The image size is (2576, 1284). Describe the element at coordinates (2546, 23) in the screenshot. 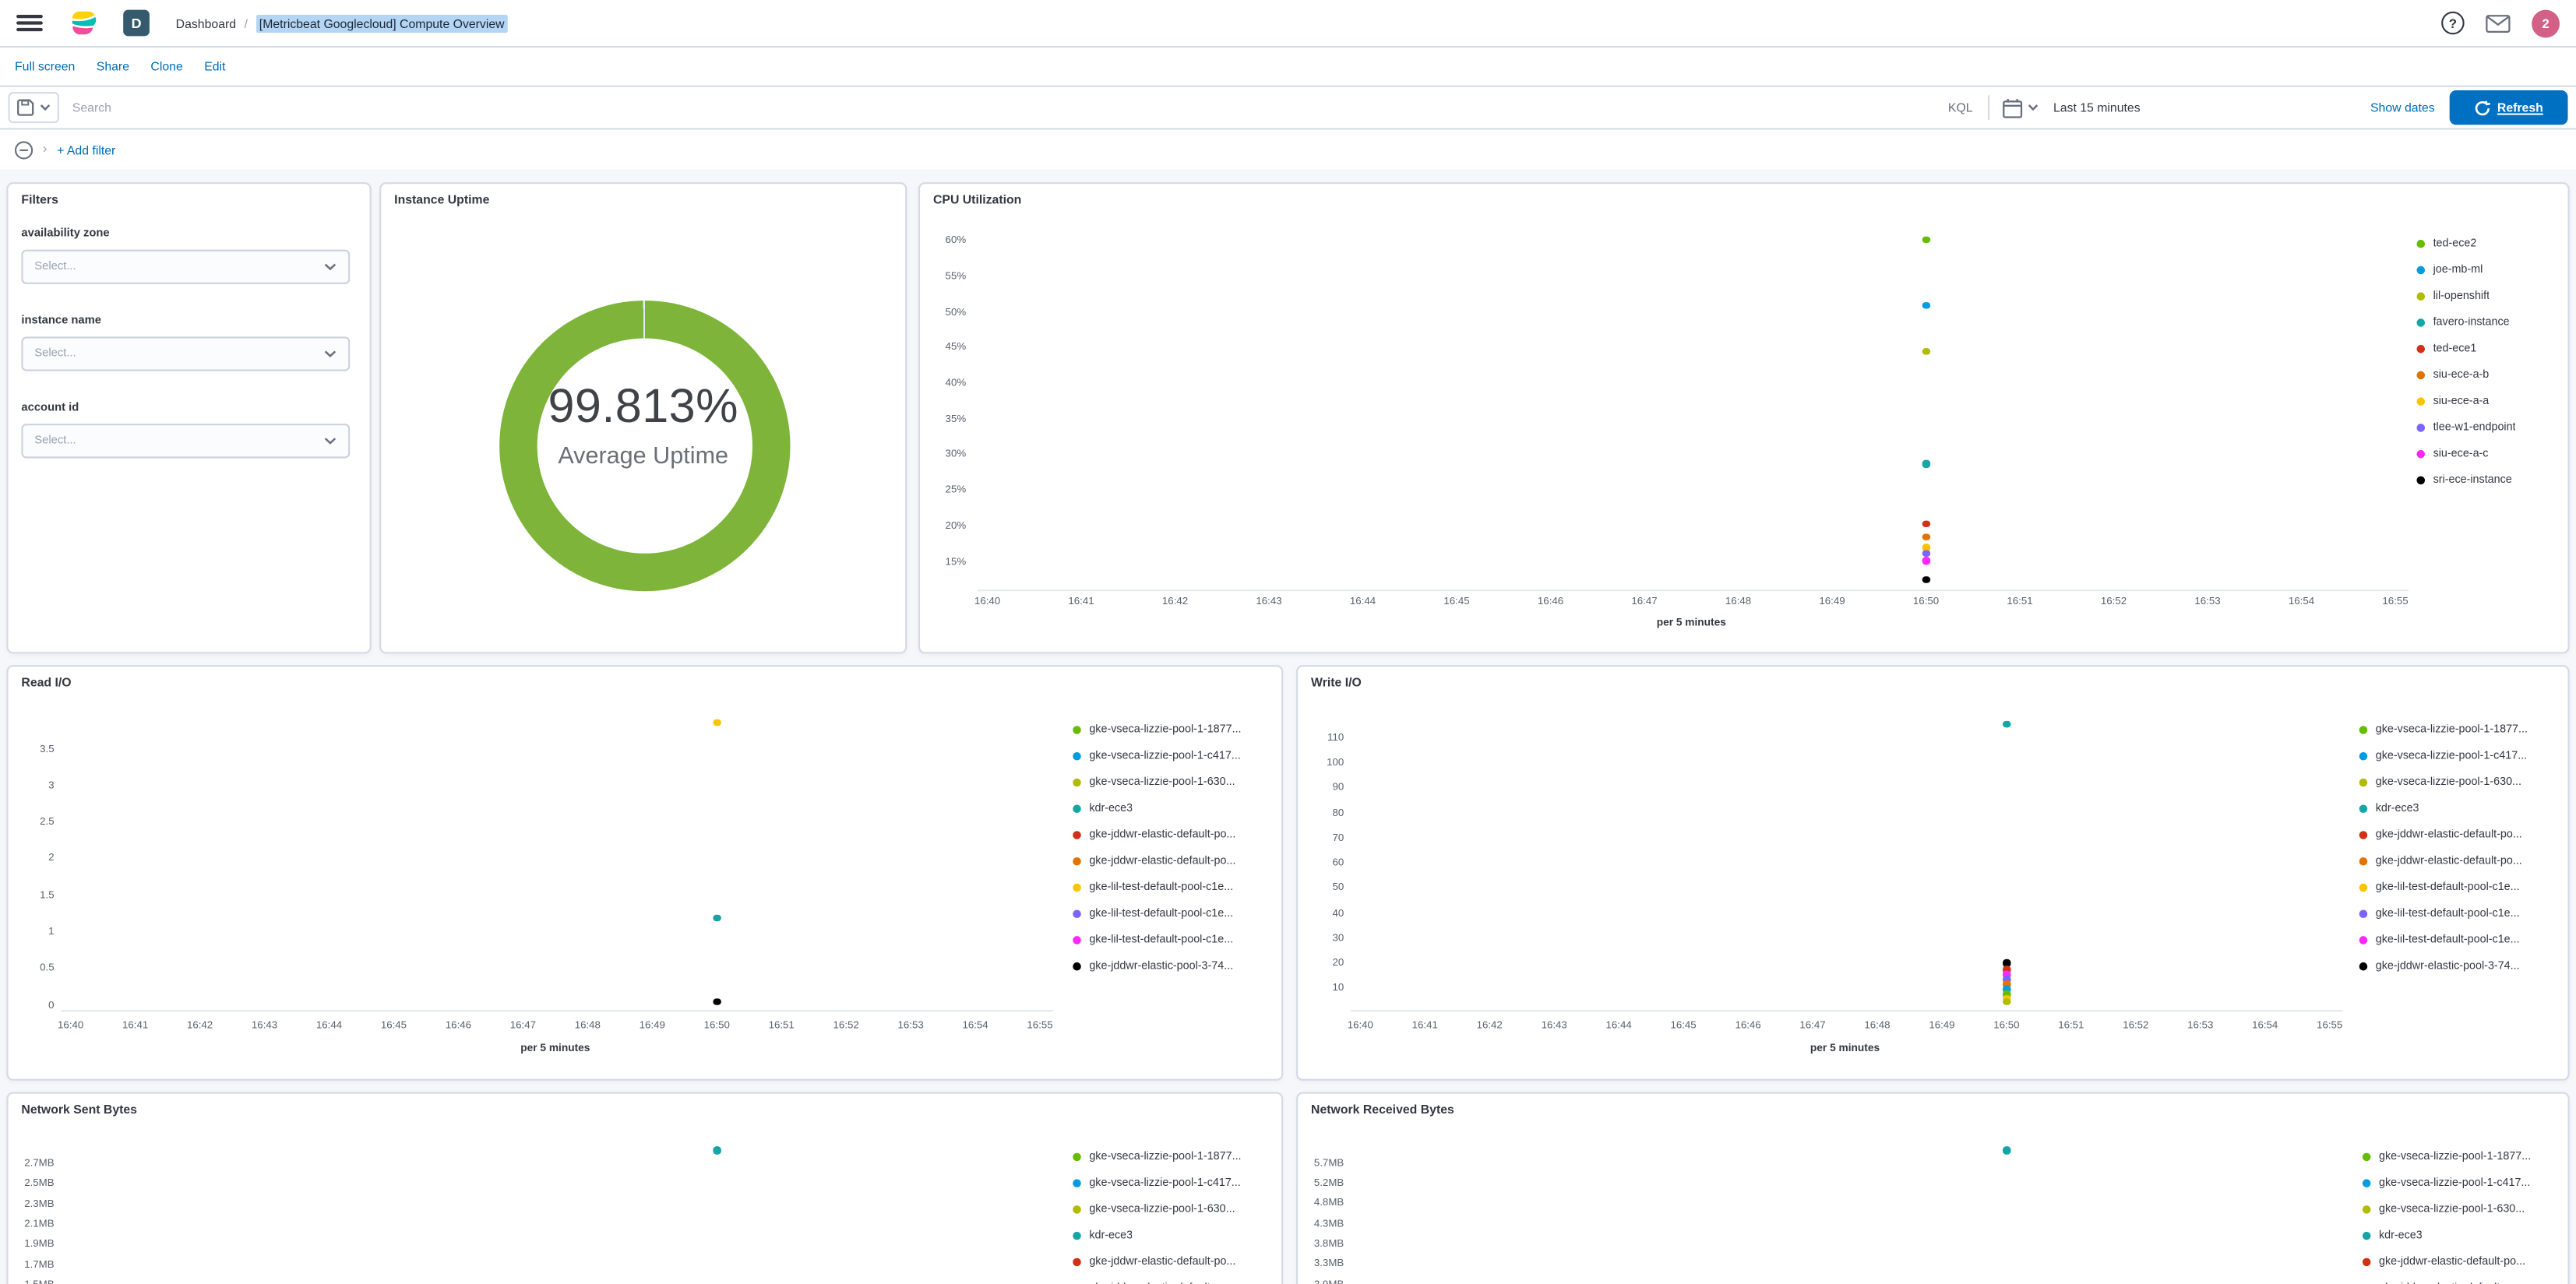

I see `user-avatar: 2` at that location.